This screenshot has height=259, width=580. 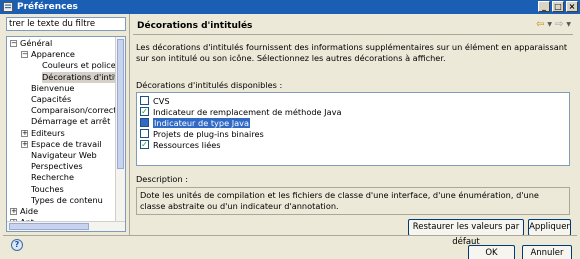 What do you see at coordinates (76, 110) in the screenshot?
I see `tree-item-label: Comparaison/correctif` at bounding box center [76, 110].